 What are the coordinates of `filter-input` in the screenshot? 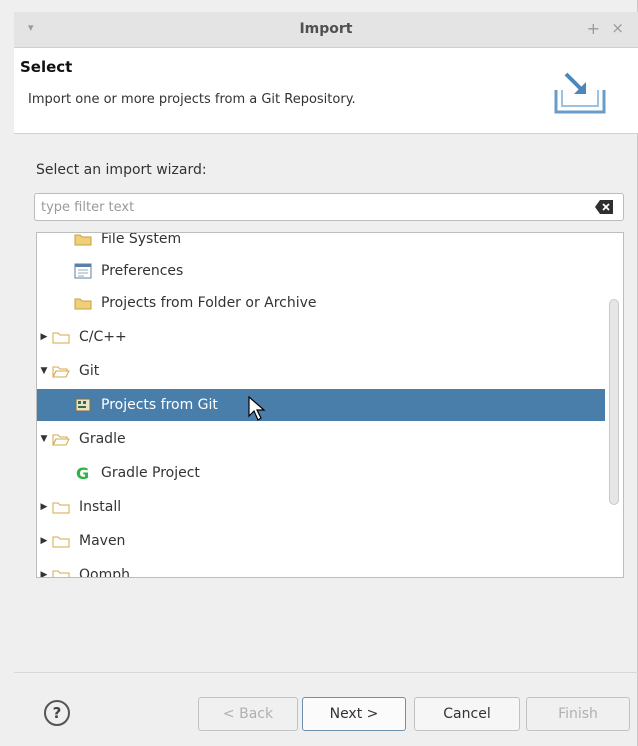 It's located at (311, 207).